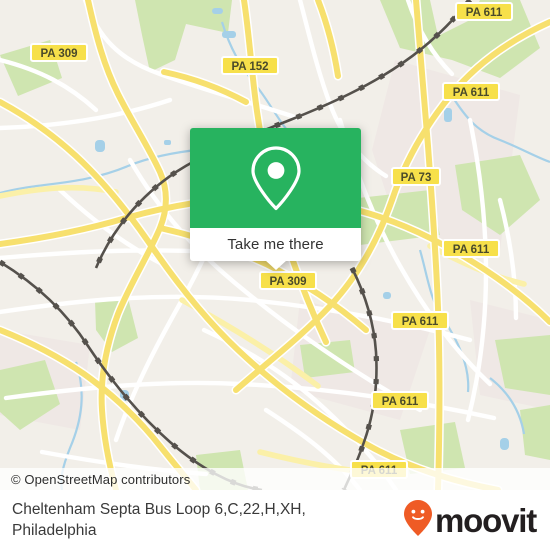 This screenshot has height=550, width=550. Describe the element at coordinates (275, 244) in the screenshot. I see `popup-cta-label: Take me there` at that location.